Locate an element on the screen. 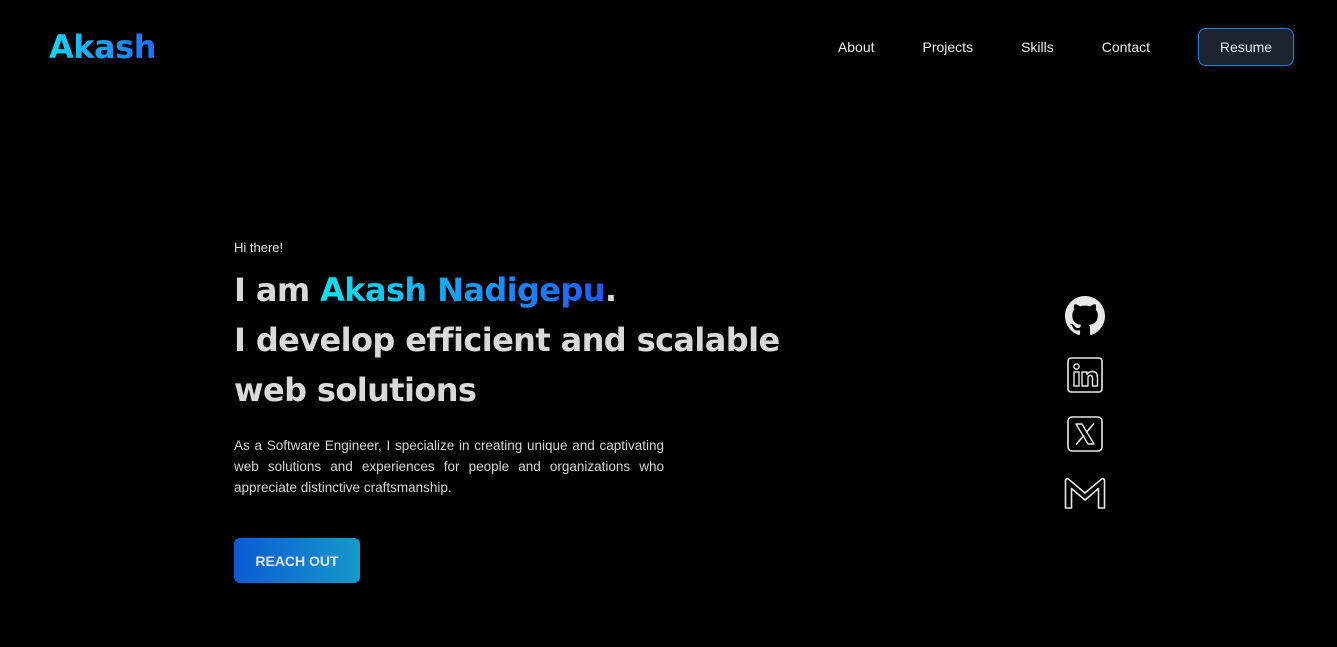 The width and height of the screenshot is (1337, 647). reach-out-button: REACH OUT is located at coordinates (297, 560).